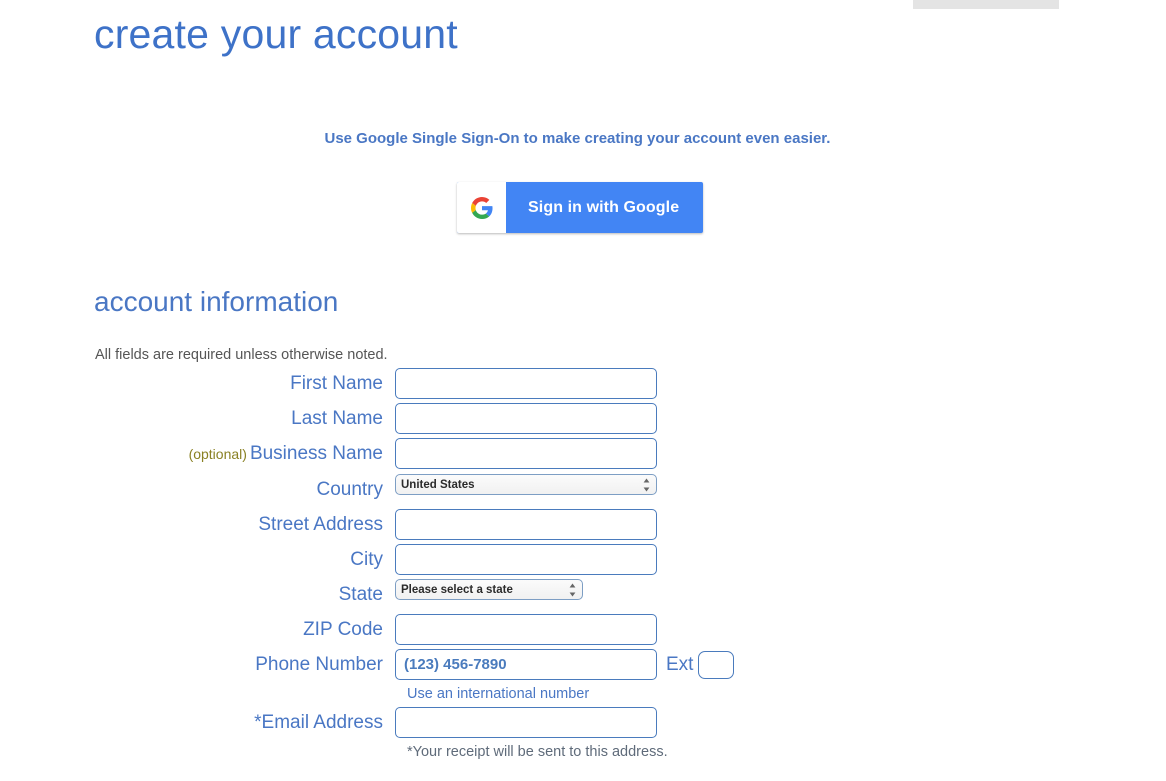 The image size is (1166, 781). Describe the element at coordinates (216, 301) in the screenshot. I see `section-title-account-information: account information` at that location.